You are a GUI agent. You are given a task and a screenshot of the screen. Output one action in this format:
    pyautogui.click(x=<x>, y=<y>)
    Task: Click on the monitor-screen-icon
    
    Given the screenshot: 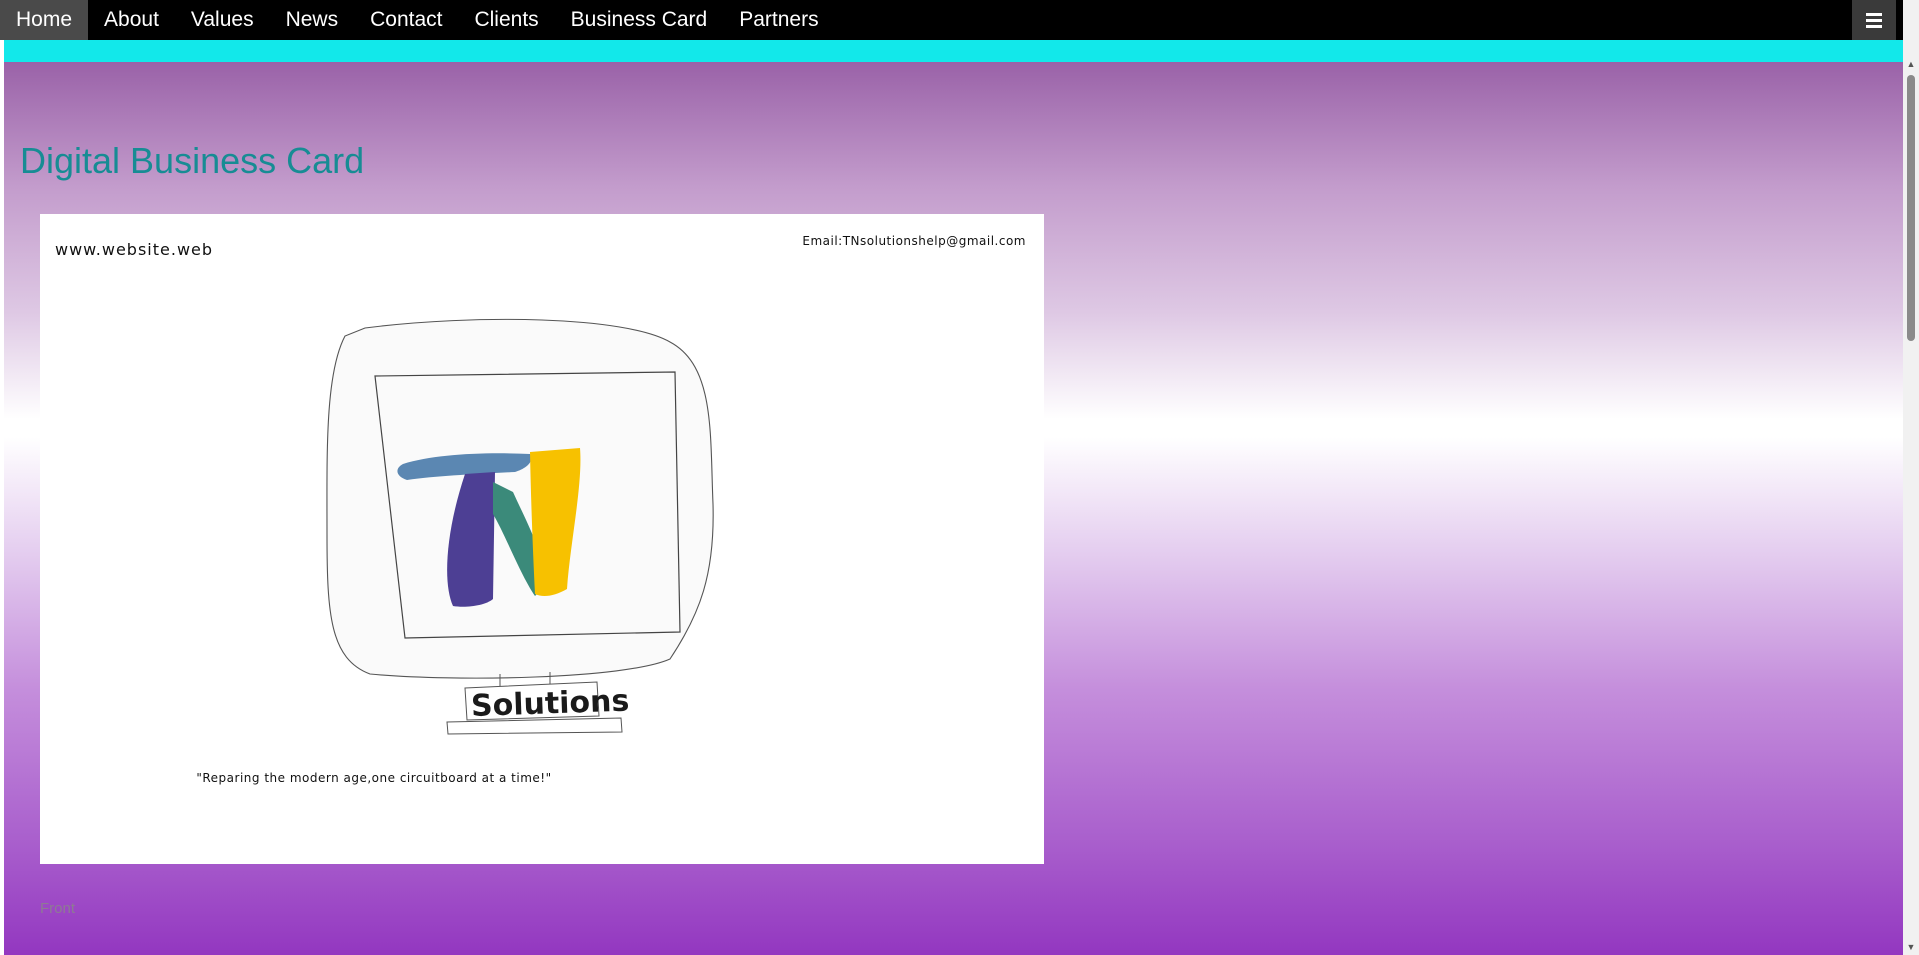 What is the action you would take?
    pyautogui.click(x=527, y=505)
    